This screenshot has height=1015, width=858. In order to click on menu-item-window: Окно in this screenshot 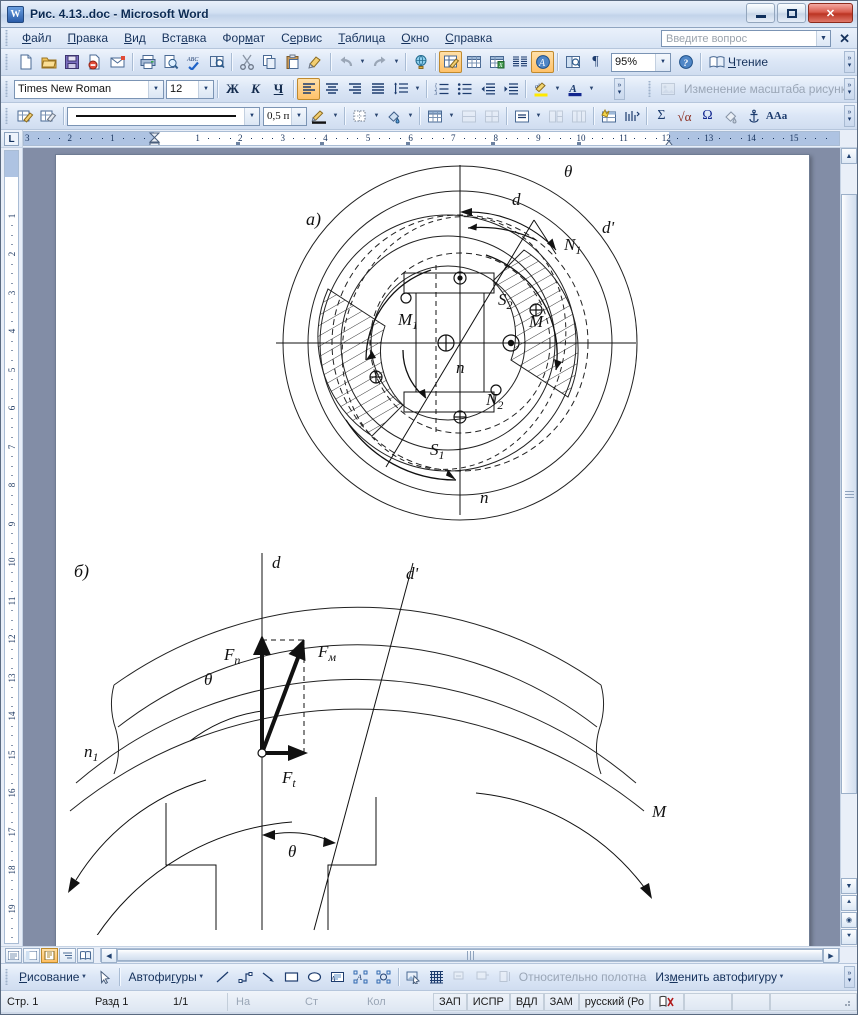, I will do `click(415, 38)`.